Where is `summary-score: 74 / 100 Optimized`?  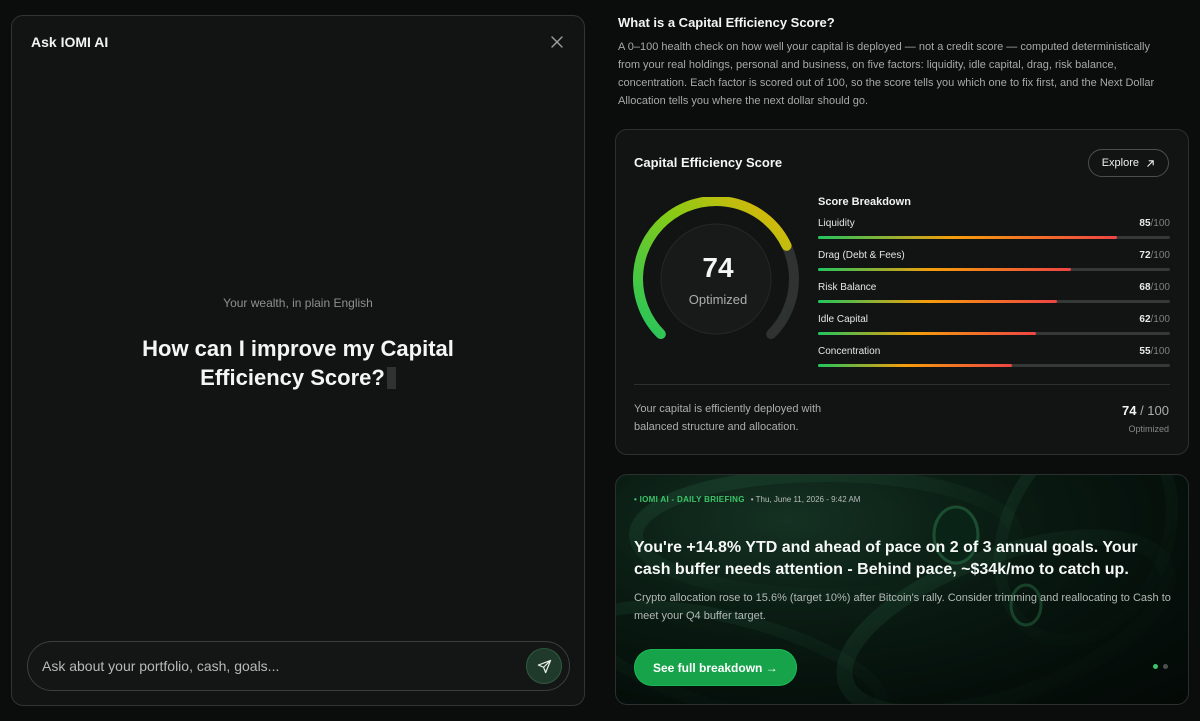 summary-score: 74 / 100 Optimized is located at coordinates (1145, 418).